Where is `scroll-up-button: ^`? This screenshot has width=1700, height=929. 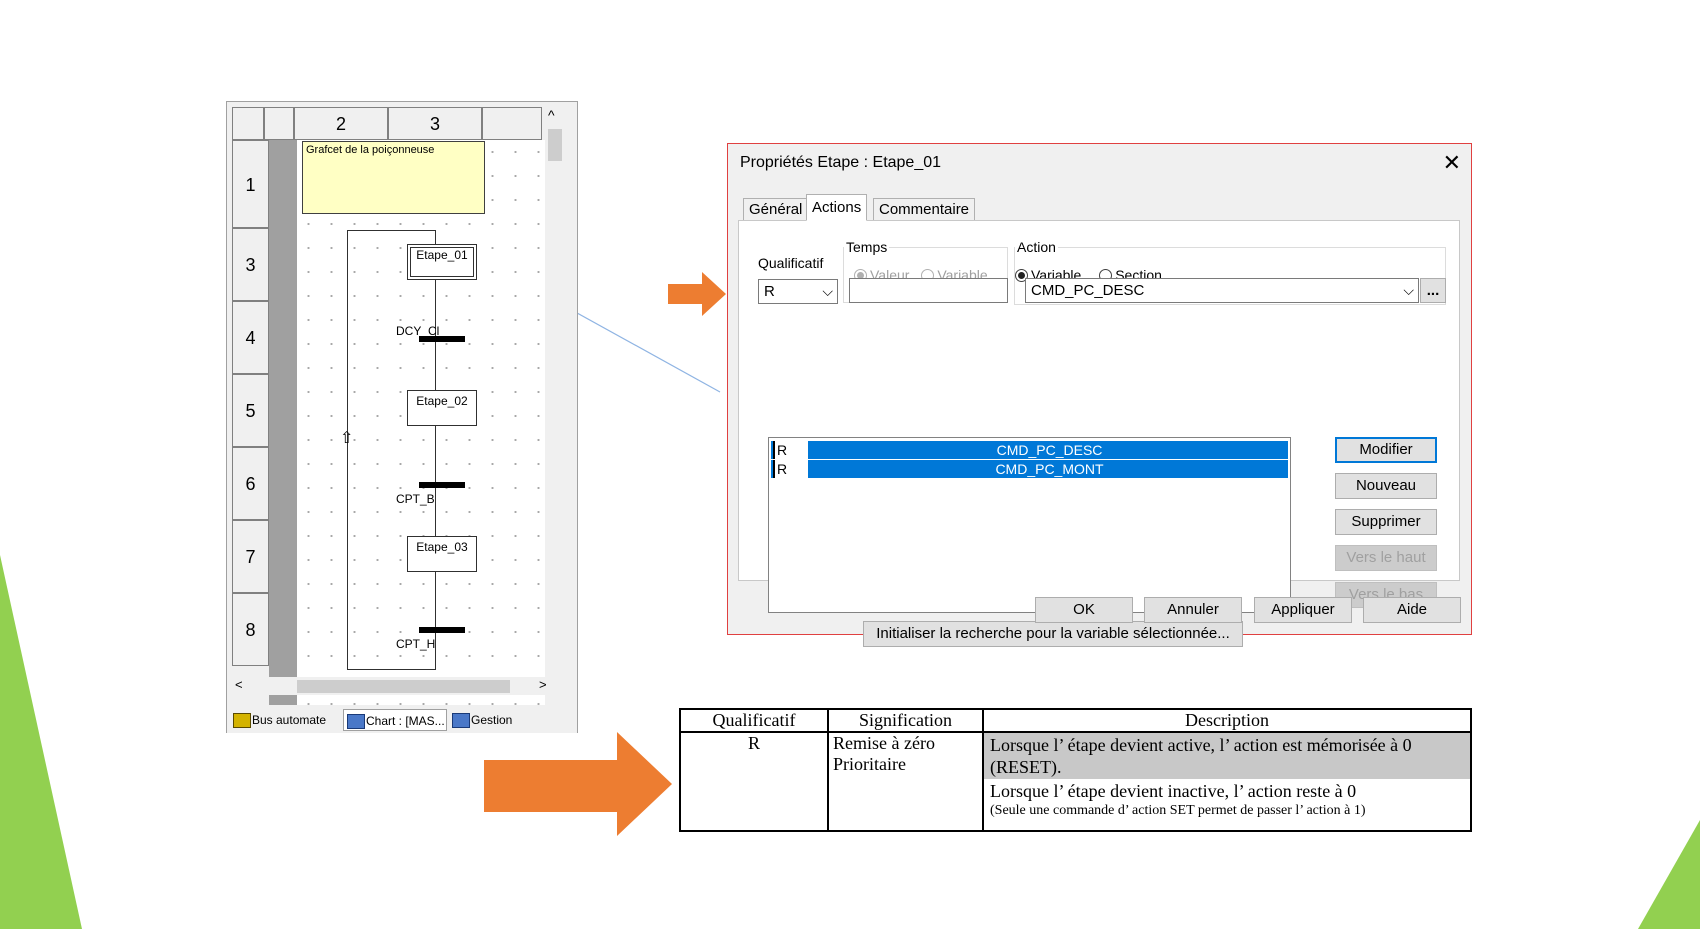 scroll-up-button: ^ is located at coordinates (551, 115).